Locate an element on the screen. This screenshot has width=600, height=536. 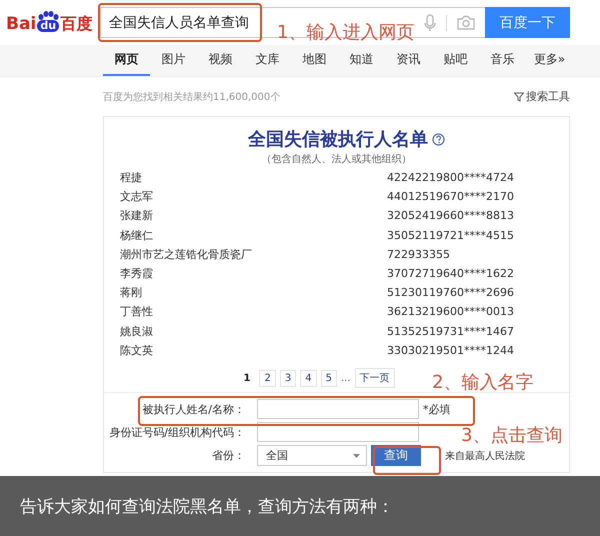
province-dropdown: 全国 is located at coordinates (312, 455).